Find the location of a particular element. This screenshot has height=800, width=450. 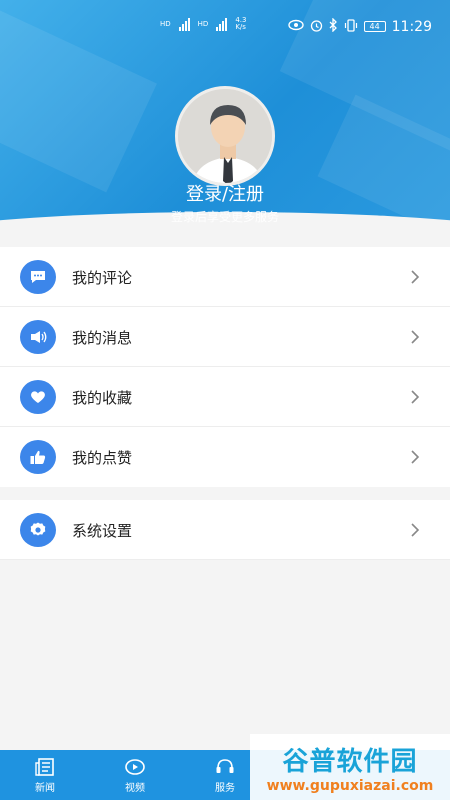

watermark-title: 谷普软件园 is located at coordinates (350, 761).